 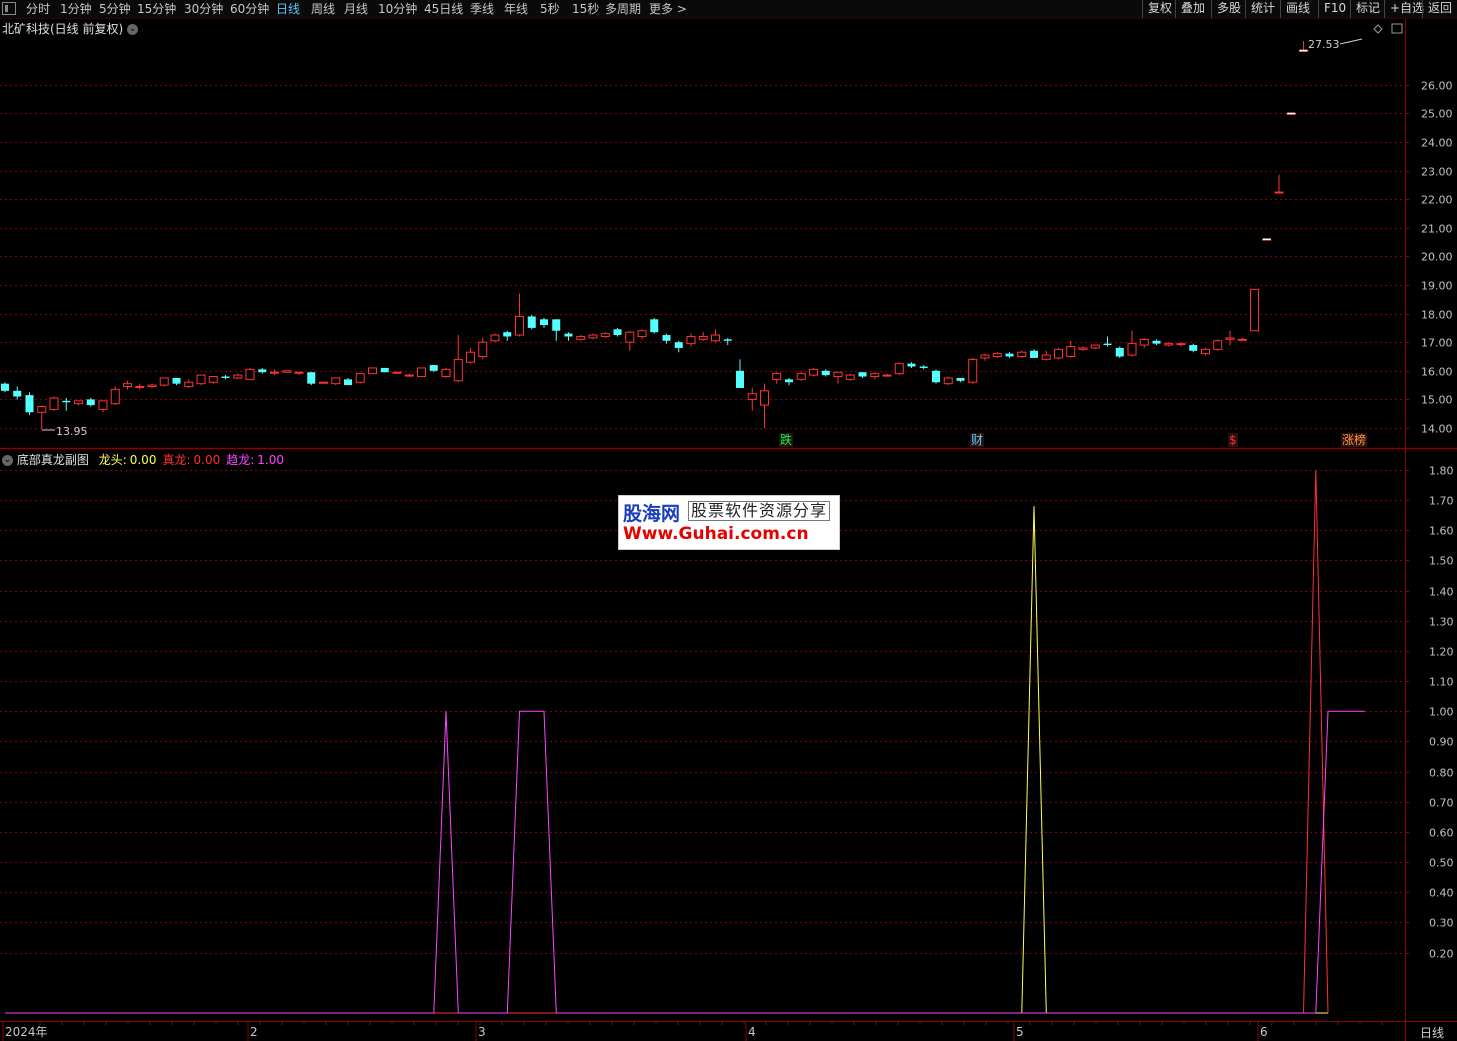 What do you see at coordinates (1441, 592) in the screenshot?
I see `y-tick-label: 1.40` at bounding box center [1441, 592].